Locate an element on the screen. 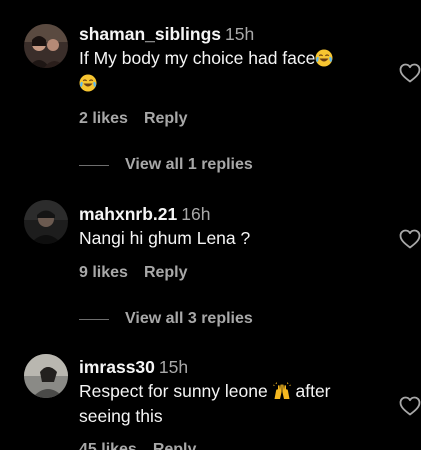 The height and width of the screenshot is (450, 421). comment-meta: 45 likes Reply is located at coordinates (137, 445).